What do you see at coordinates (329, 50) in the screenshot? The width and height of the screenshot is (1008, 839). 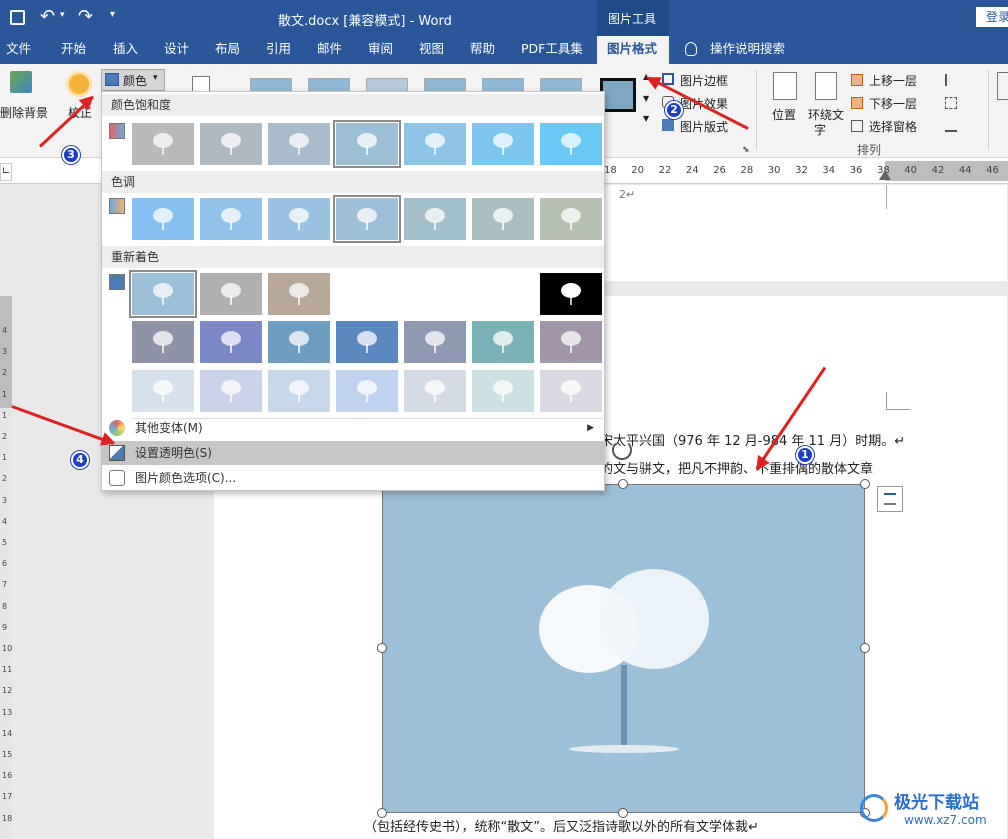 I see `tab-mailings: 邮件` at bounding box center [329, 50].